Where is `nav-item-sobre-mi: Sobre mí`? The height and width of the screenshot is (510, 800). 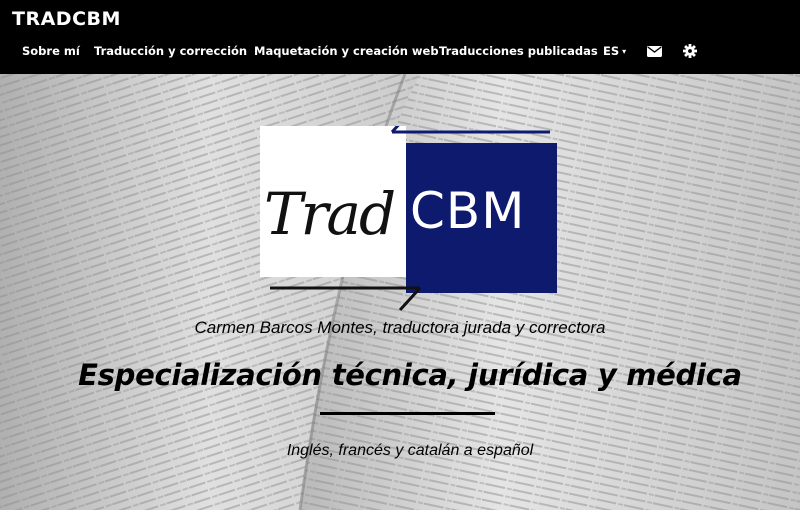
nav-item-sobre-mi: Sobre mí is located at coordinates (51, 51).